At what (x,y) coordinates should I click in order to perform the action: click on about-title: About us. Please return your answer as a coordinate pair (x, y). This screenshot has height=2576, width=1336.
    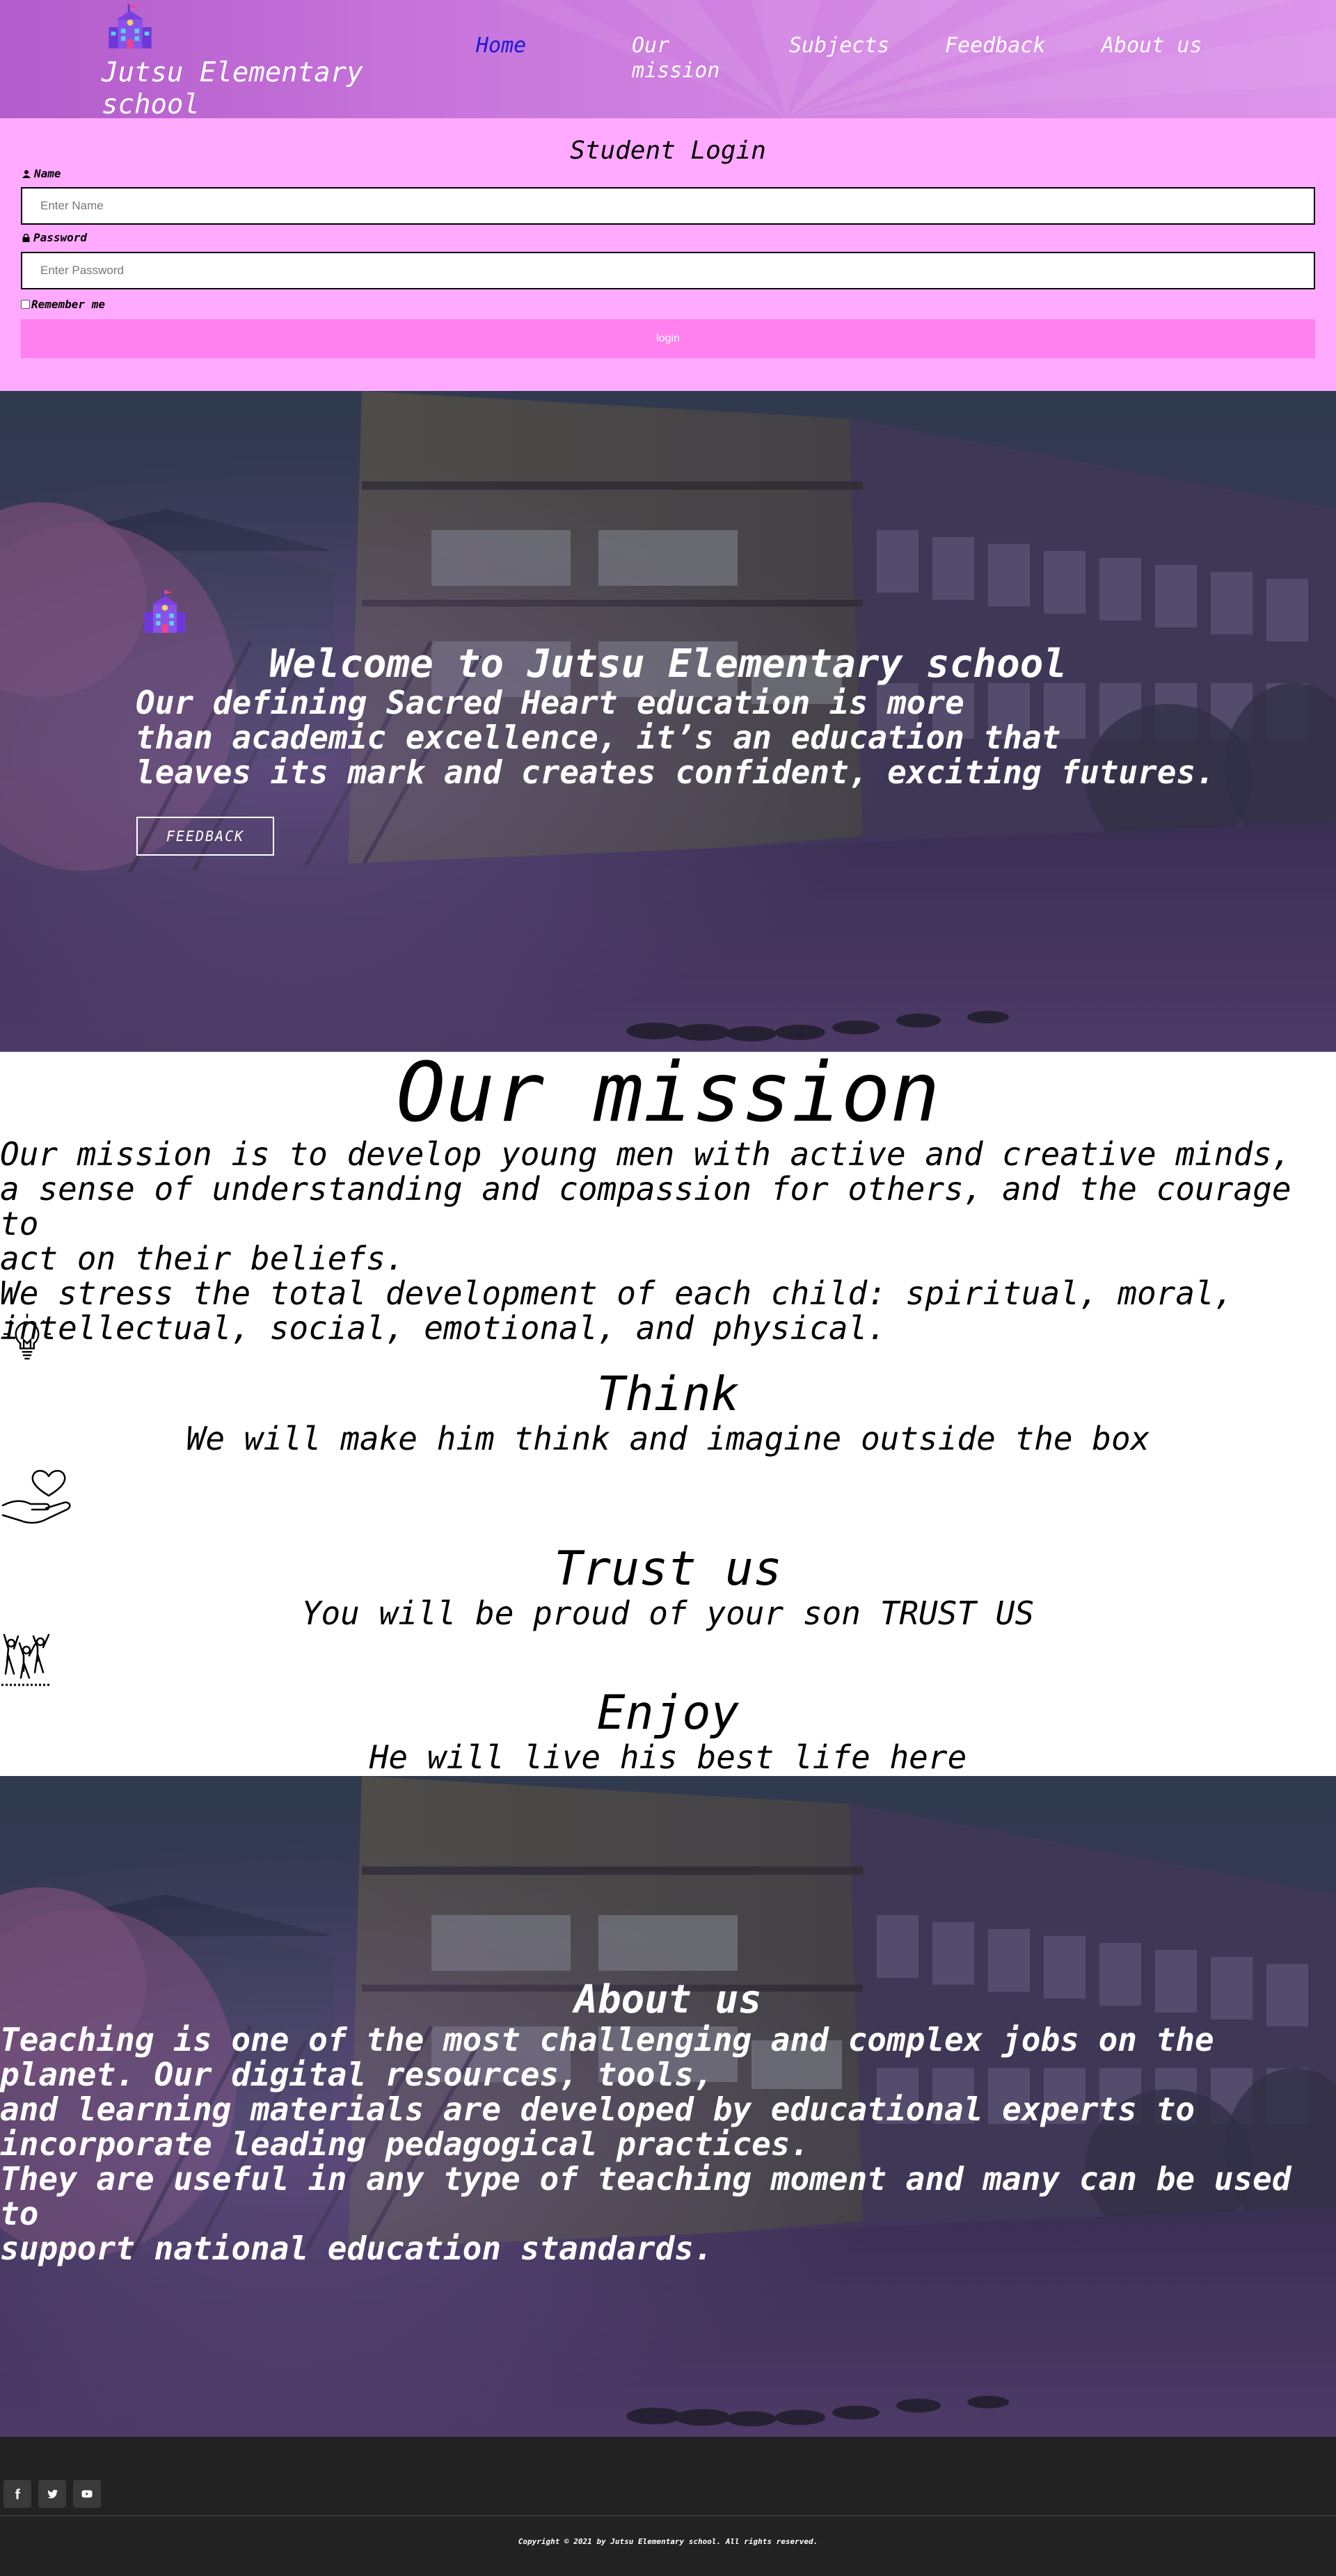
    Looking at the image, I should click on (668, 1999).